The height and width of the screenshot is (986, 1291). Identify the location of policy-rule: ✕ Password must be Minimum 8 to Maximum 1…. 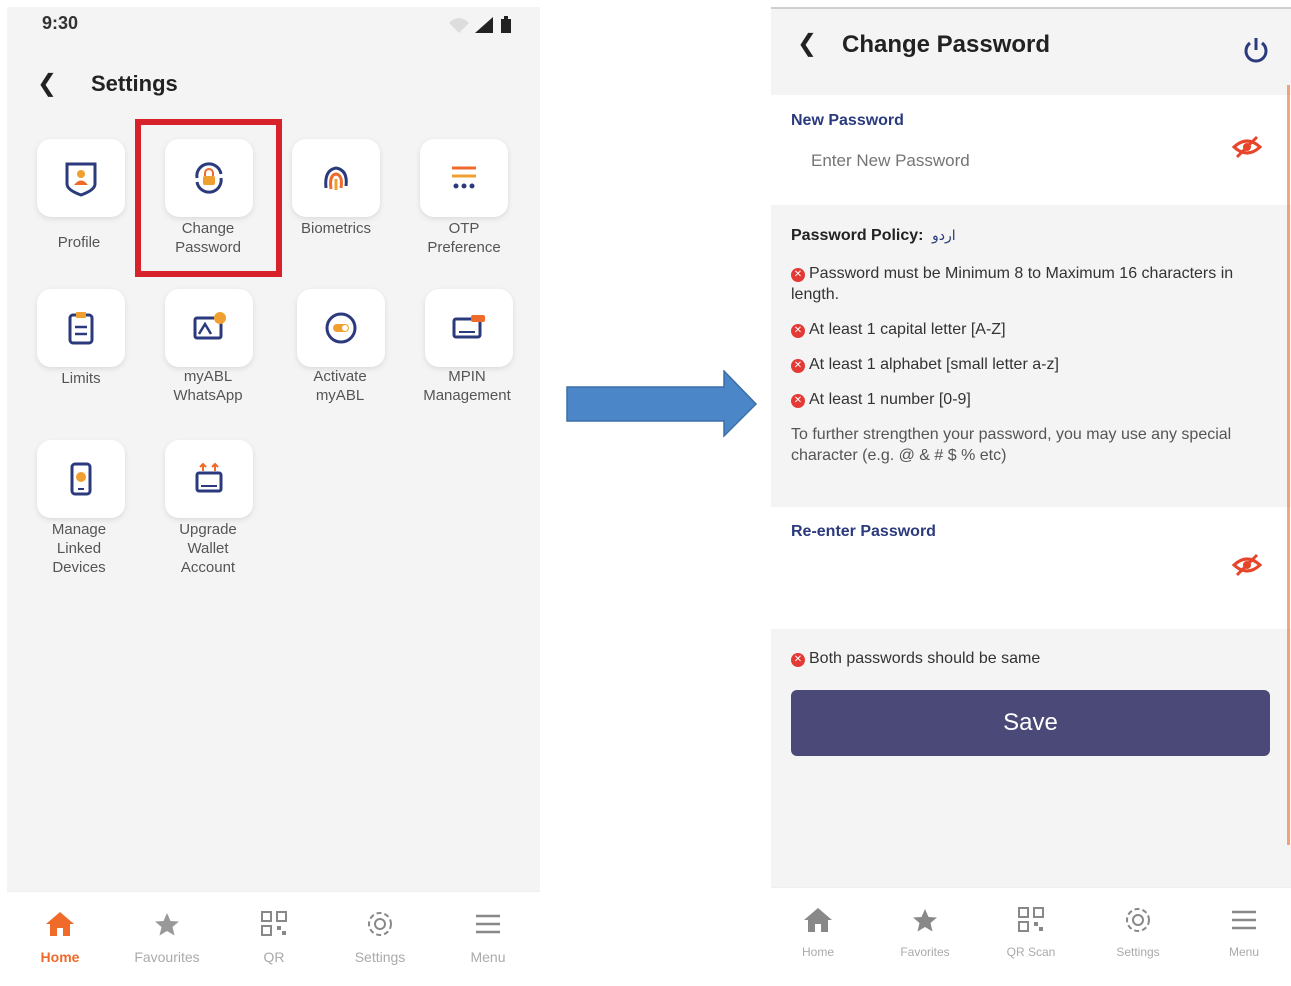
(1012, 284).